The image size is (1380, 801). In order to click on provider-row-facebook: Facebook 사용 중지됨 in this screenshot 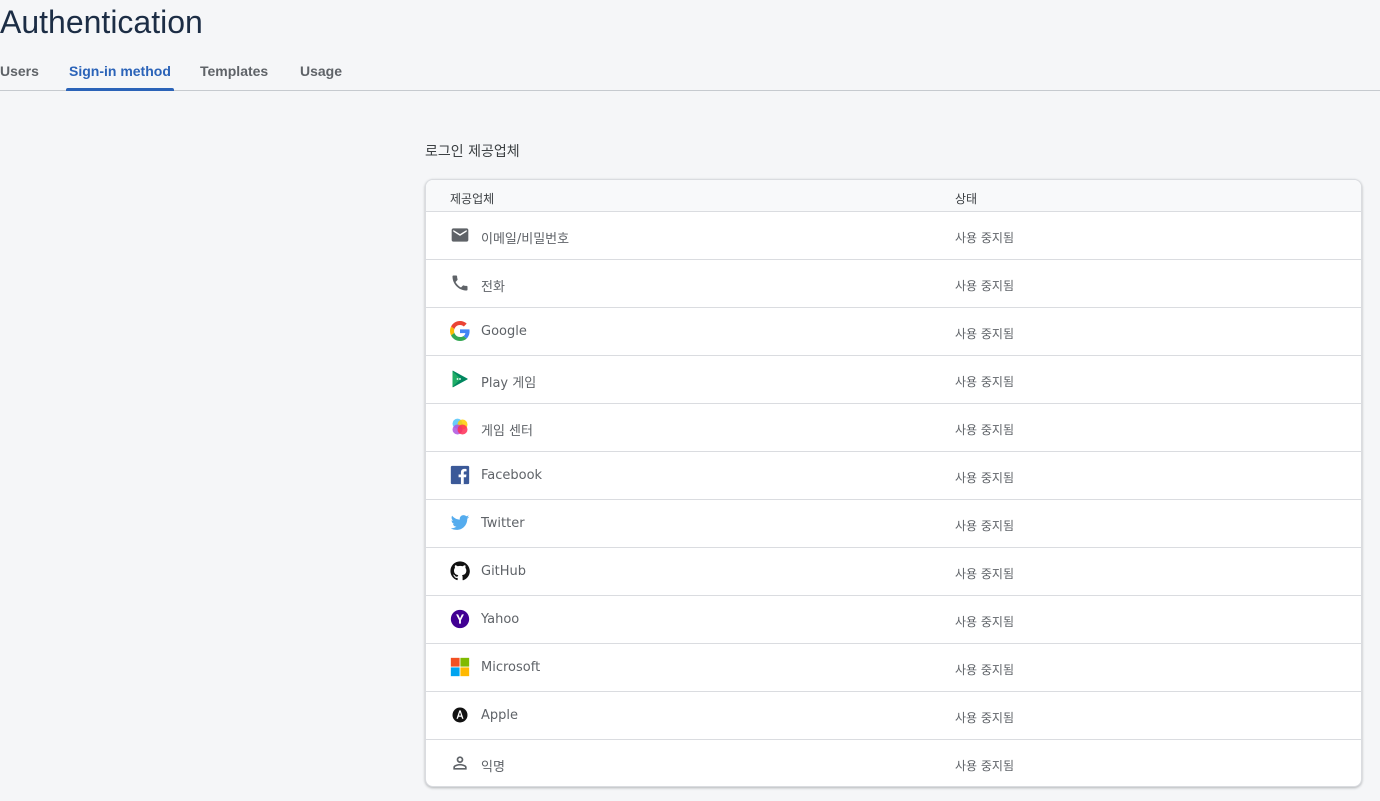, I will do `click(893, 476)`.